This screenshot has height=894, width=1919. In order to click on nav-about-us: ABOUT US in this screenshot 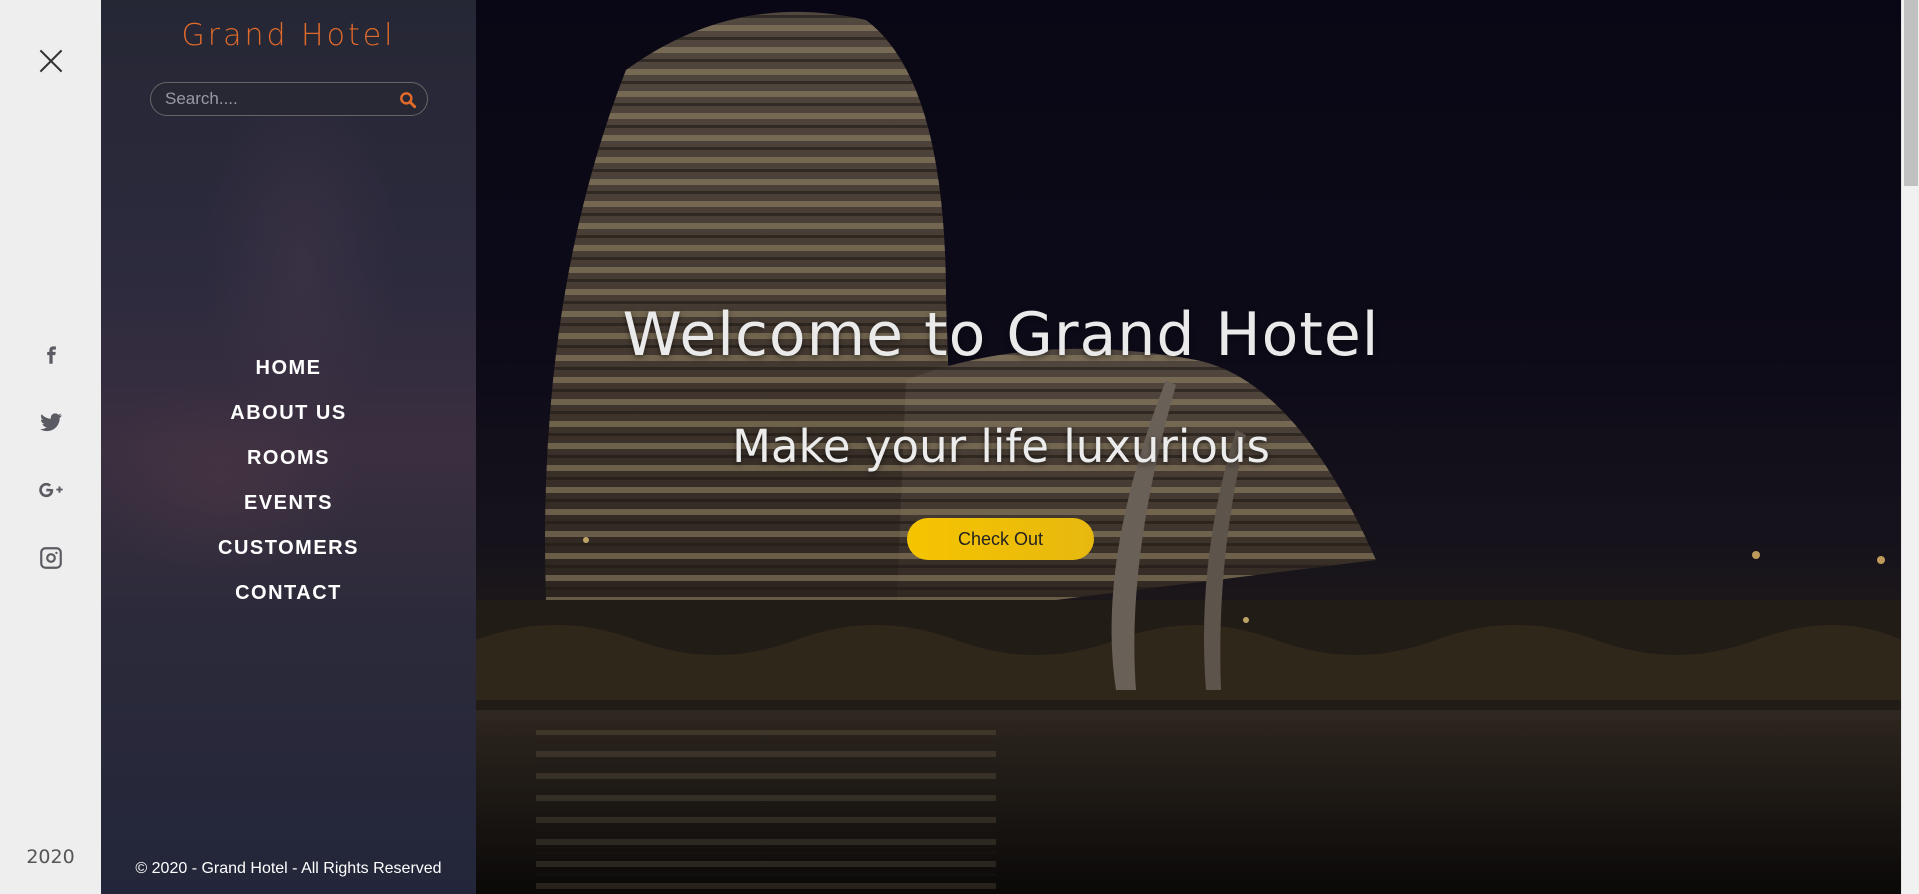, I will do `click(288, 417)`.